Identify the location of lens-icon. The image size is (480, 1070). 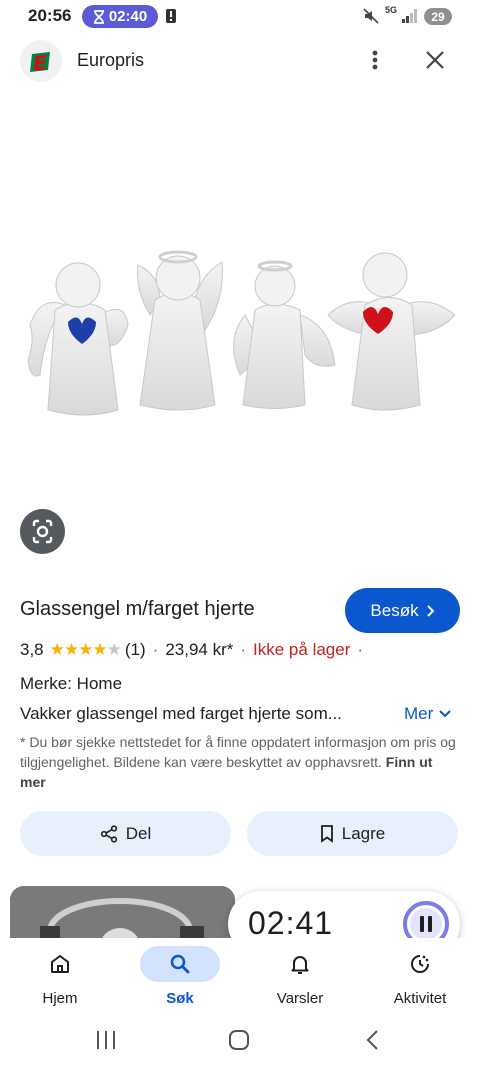
(42, 531).